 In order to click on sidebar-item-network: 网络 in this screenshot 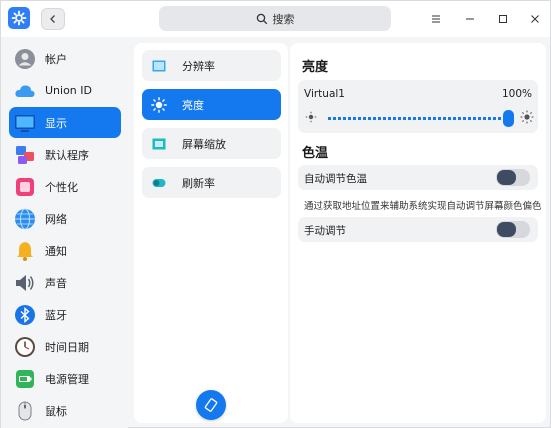, I will do `click(65, 218)`.